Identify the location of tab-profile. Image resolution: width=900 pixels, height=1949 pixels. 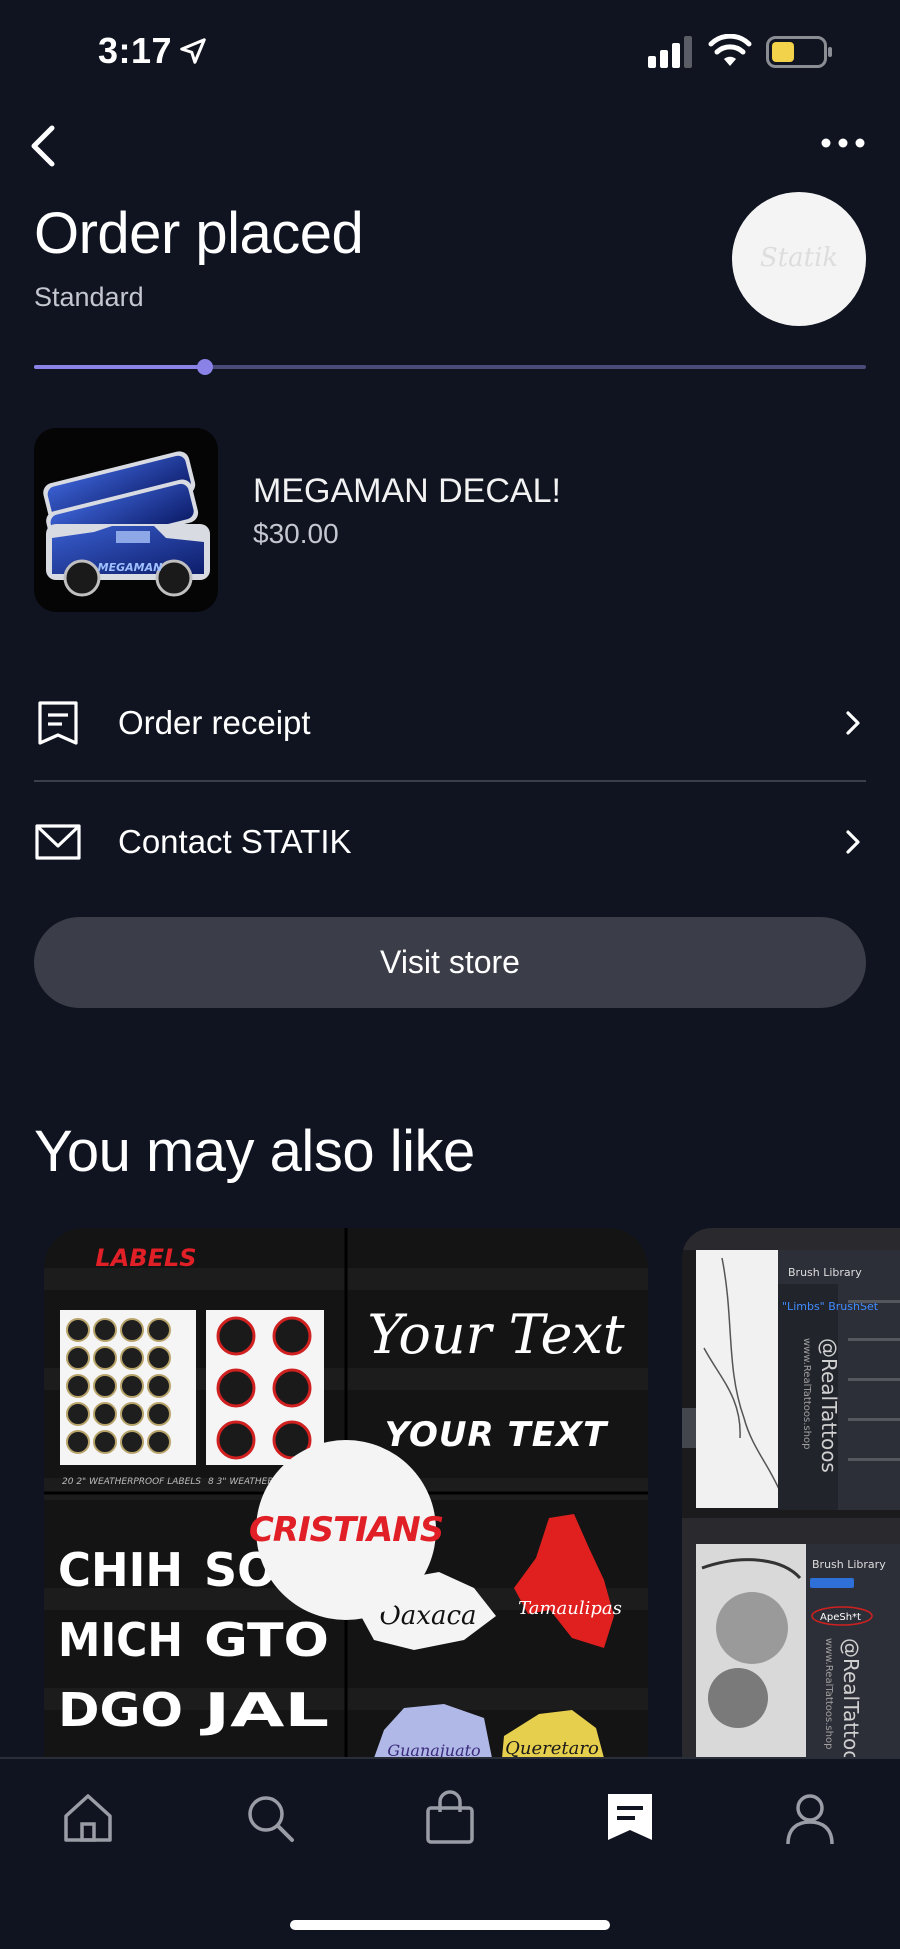
(810, 1818).